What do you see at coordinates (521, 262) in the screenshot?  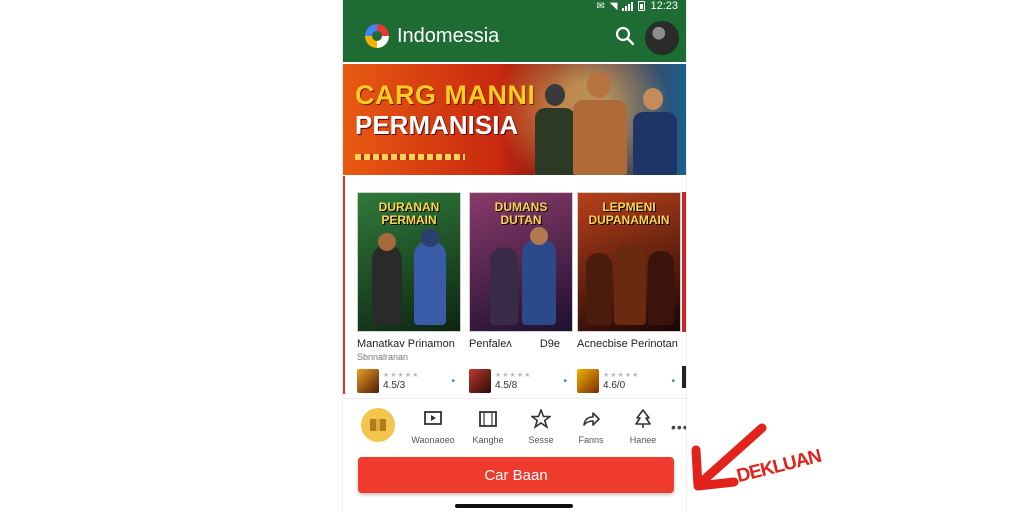 I see `game-cover: DUMANS DUTAN` at bounding box center [521, 262].